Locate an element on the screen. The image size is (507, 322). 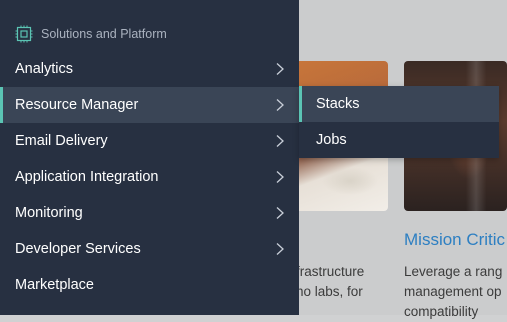
nav-item-label: Monitoring is located at coordinates (49, 213).